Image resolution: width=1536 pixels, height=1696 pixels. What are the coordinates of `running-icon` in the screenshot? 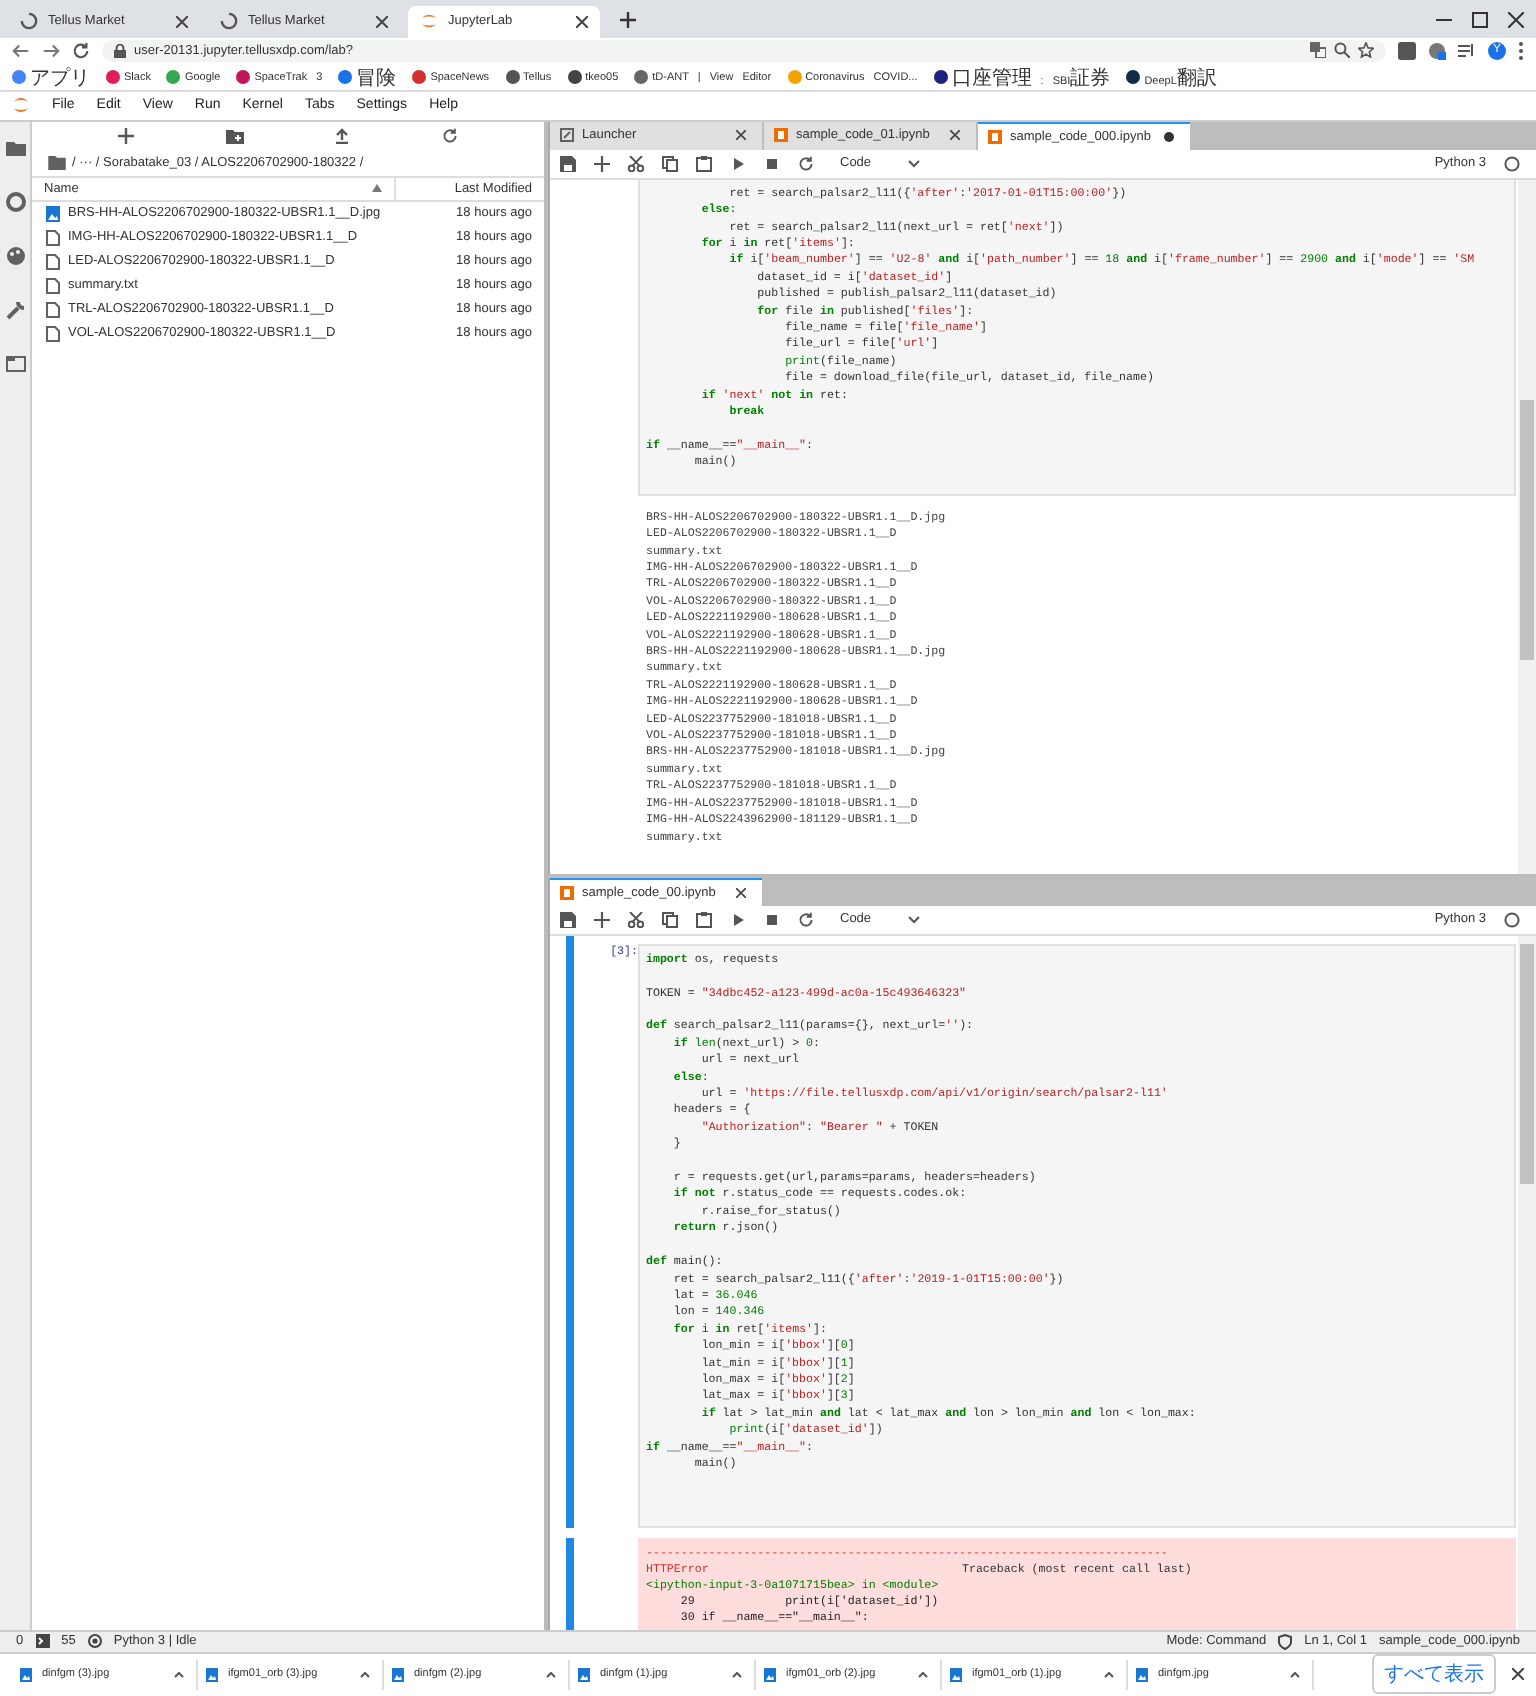 It's located at (15, 201).